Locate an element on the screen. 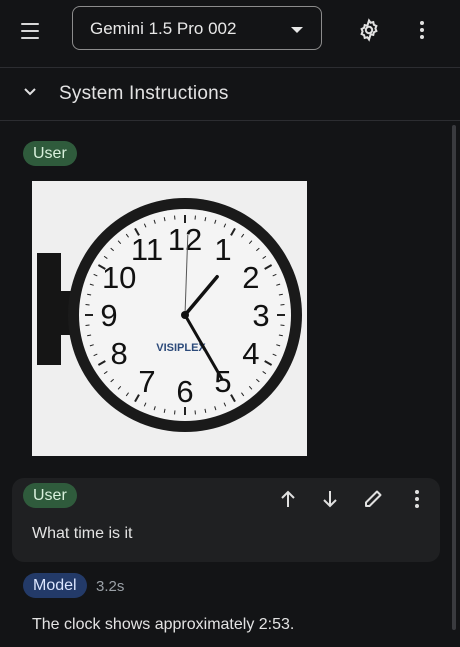  arrow-up-icon is located at coordinates (288, 499).